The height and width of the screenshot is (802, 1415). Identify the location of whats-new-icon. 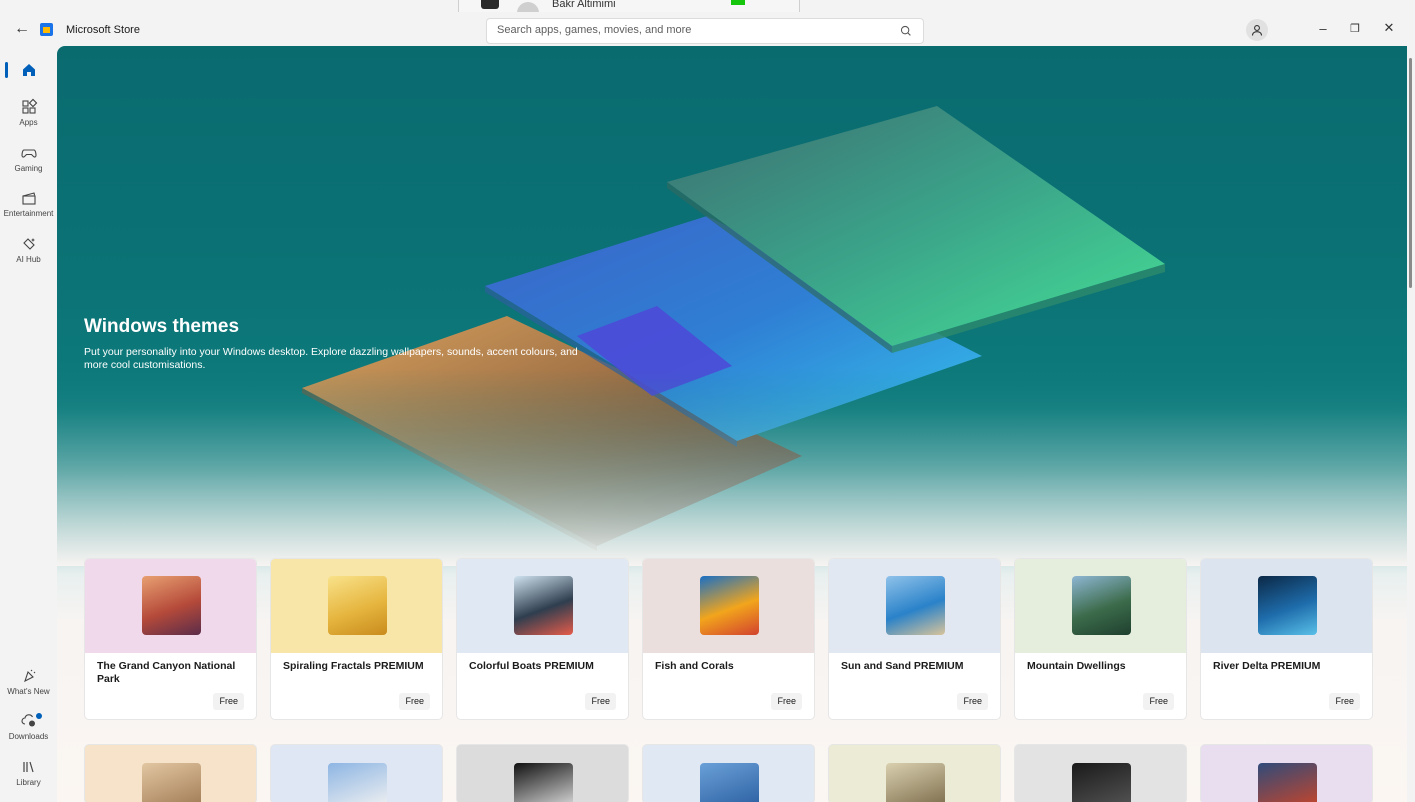
(29, 676).